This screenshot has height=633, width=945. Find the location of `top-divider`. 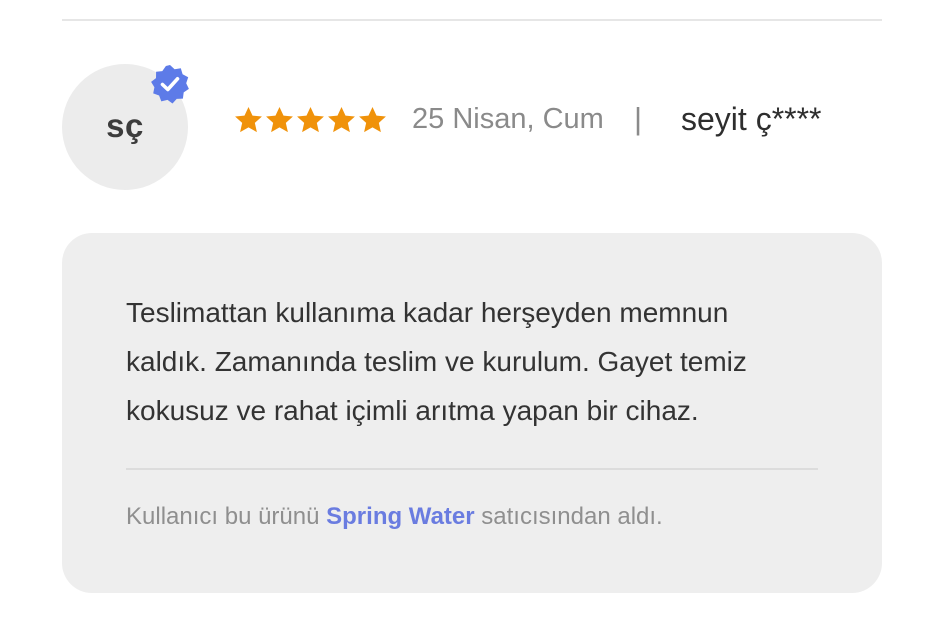

top-divider is located at coordinates (472, 20).